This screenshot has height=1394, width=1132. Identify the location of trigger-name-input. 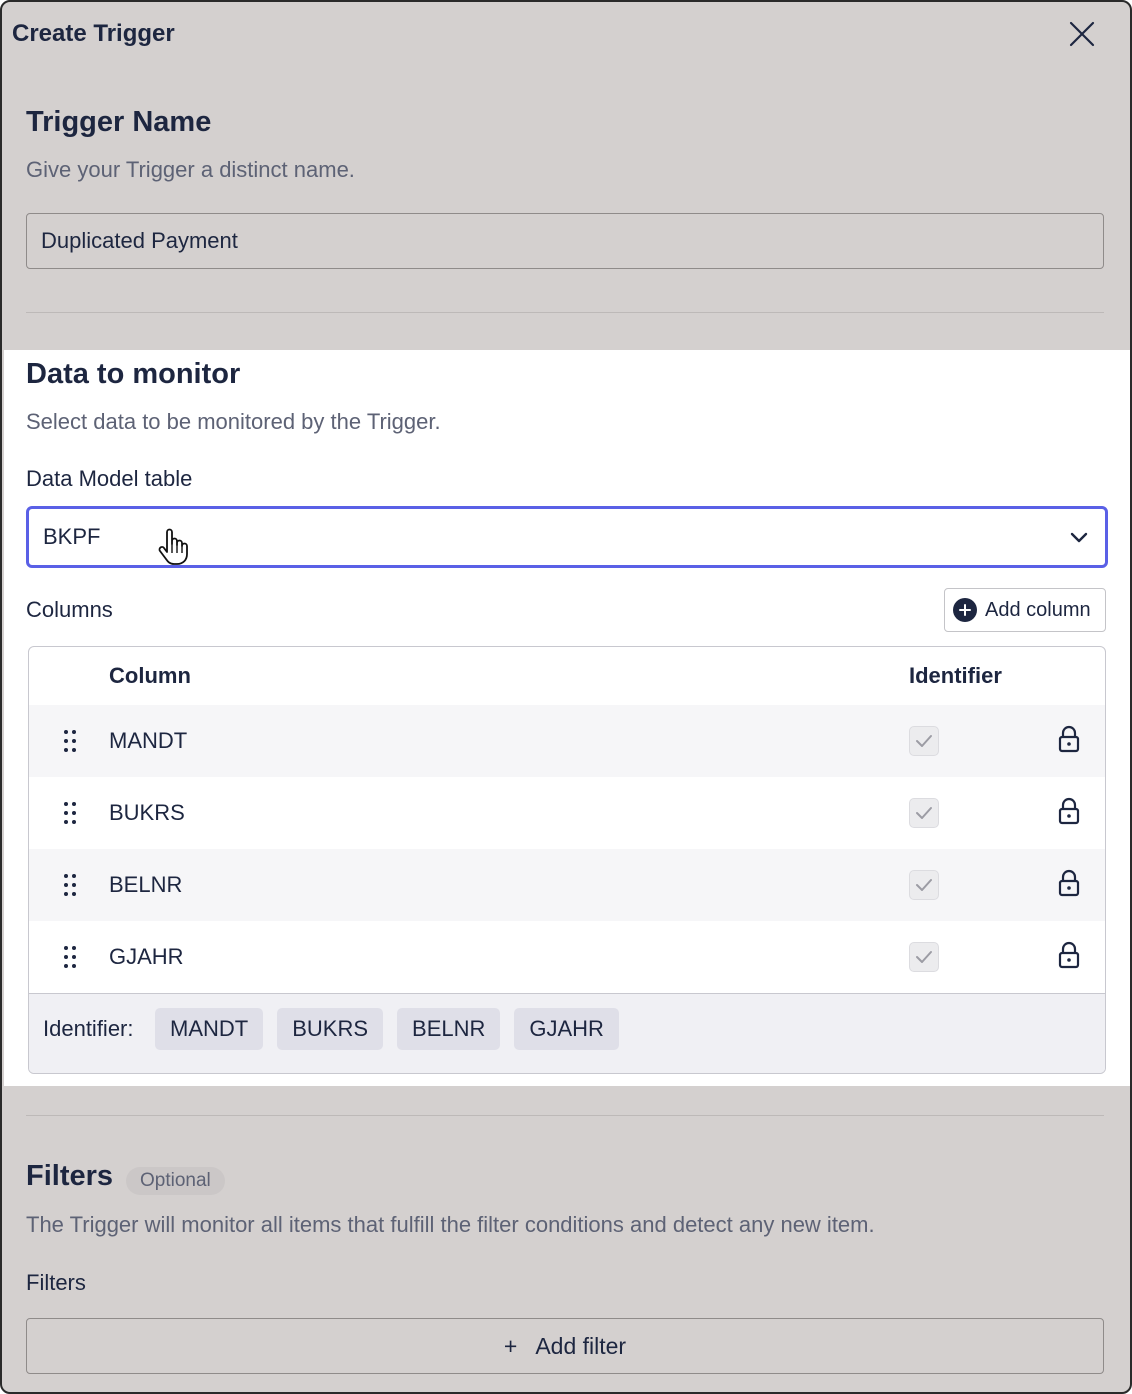
(565, 241).